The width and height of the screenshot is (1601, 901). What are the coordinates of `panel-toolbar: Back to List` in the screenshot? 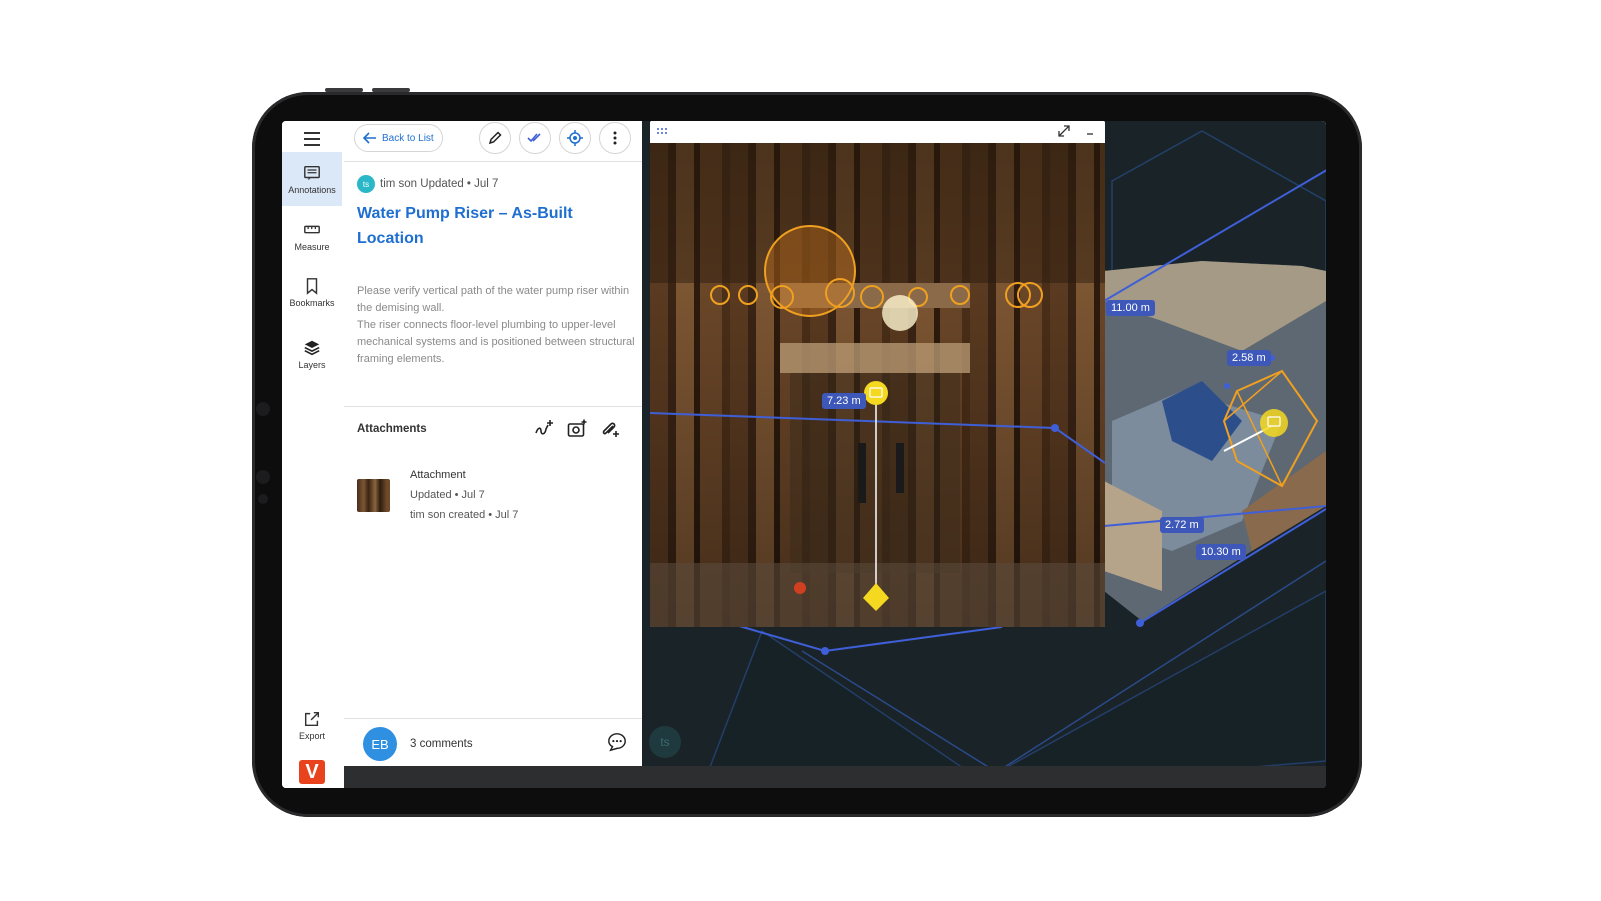 It's located at (493, 141).